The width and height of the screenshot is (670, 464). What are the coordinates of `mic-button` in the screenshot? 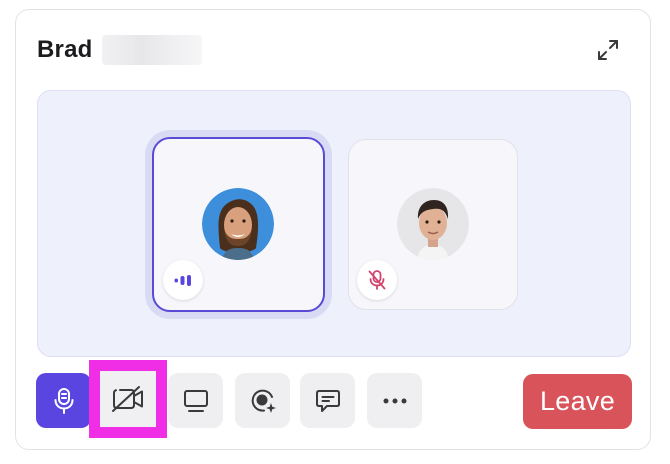 It's located at (63, 400).